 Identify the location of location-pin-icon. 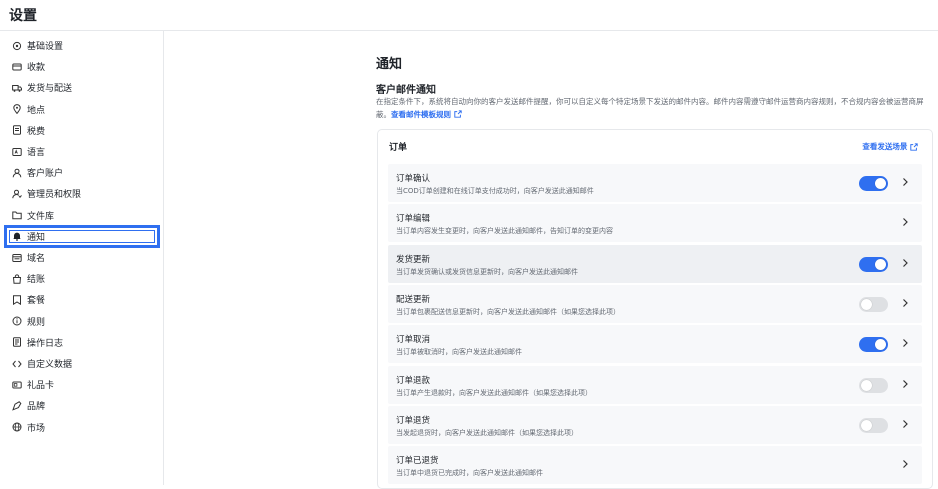
(16, 109).